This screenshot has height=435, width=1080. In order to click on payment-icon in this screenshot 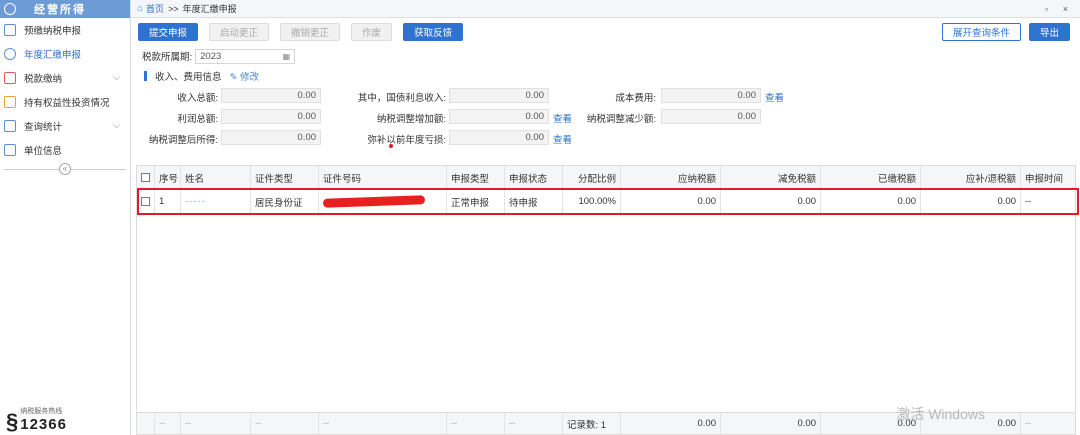, I will do `click(10, 78)`.